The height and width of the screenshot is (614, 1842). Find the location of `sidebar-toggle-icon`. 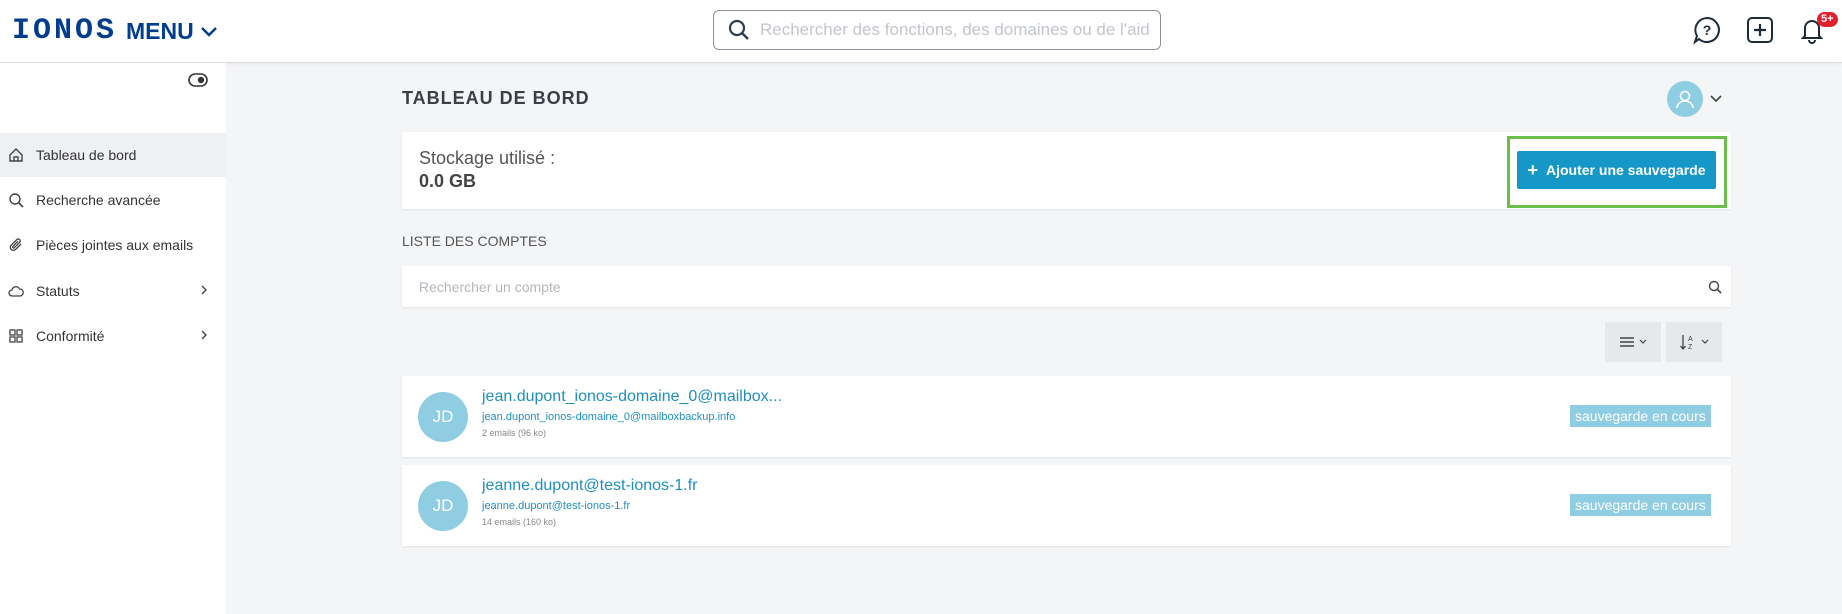

sidebar-toggle-icon is located at coordinates (198, 80).